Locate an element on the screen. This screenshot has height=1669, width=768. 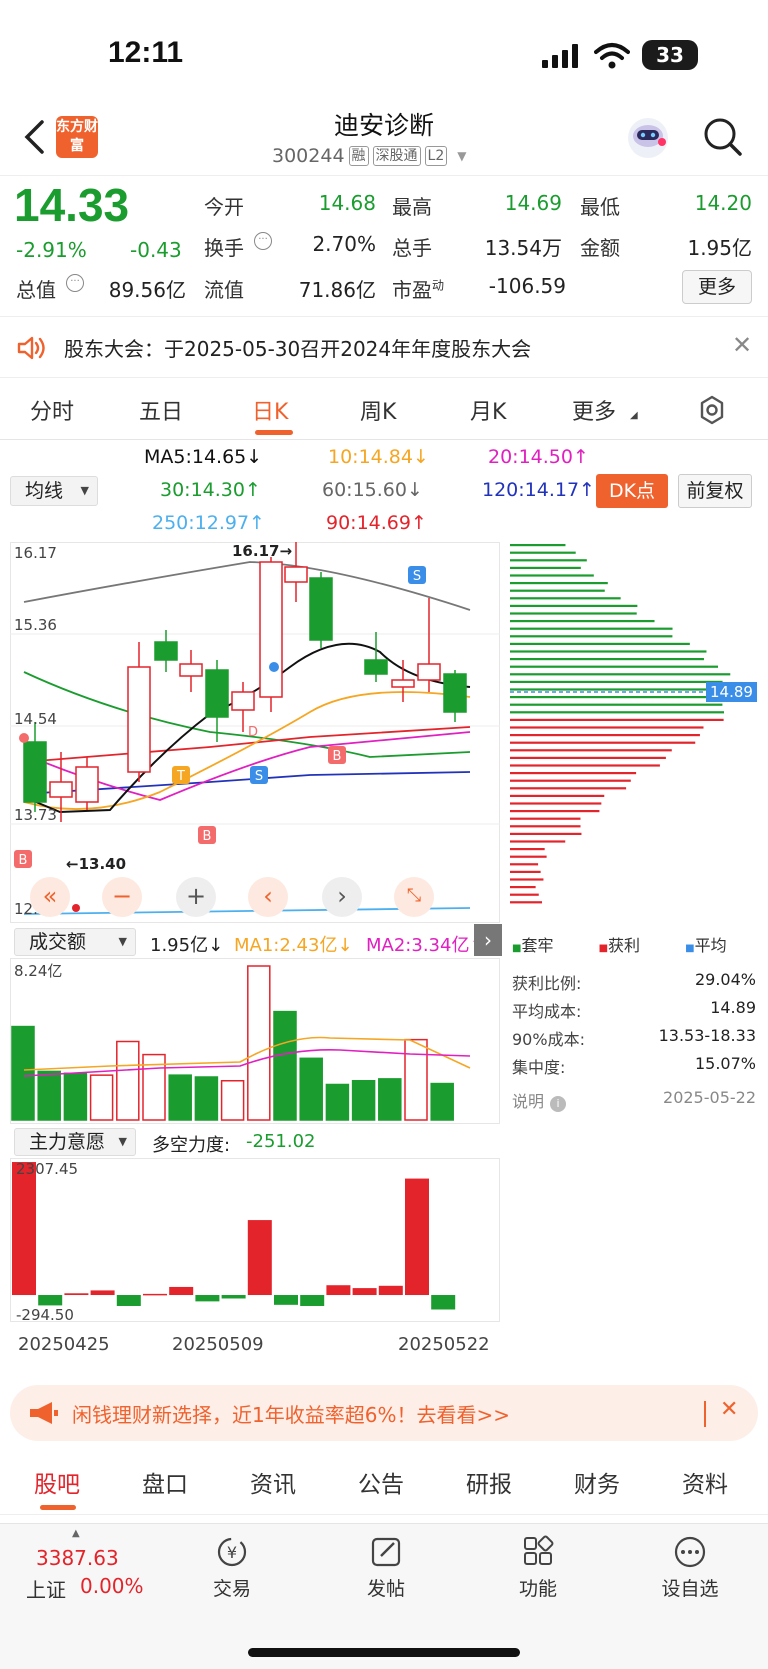
post-button: 发帖 is located at coordinates (386, 1567).